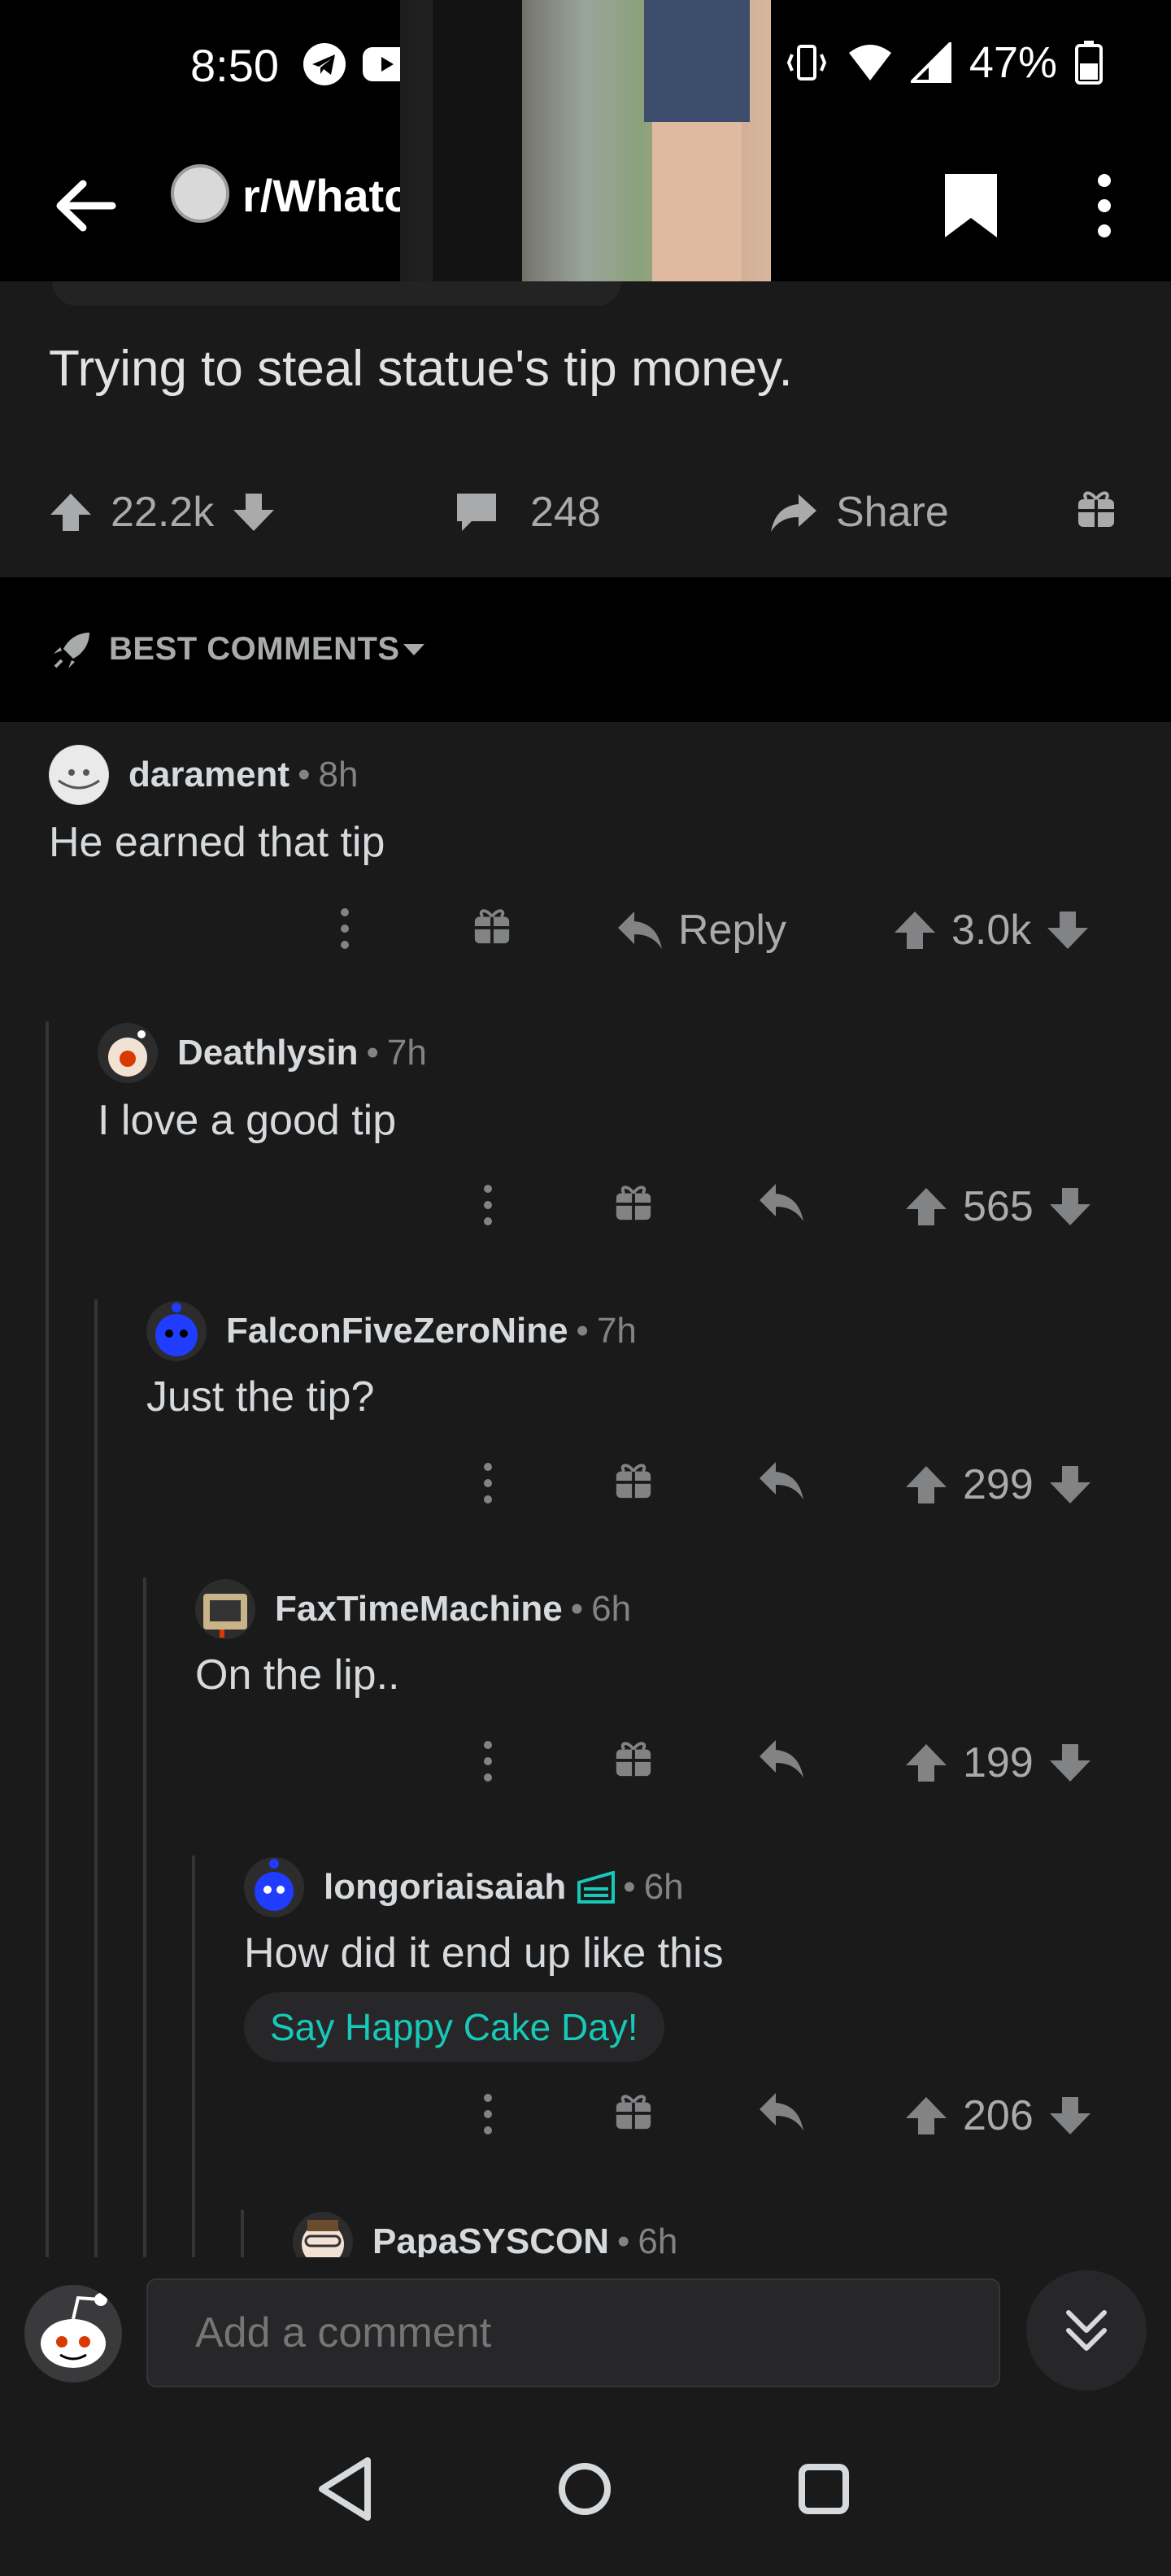  I want to click on comment-actions: 299, so click(585, 1484).